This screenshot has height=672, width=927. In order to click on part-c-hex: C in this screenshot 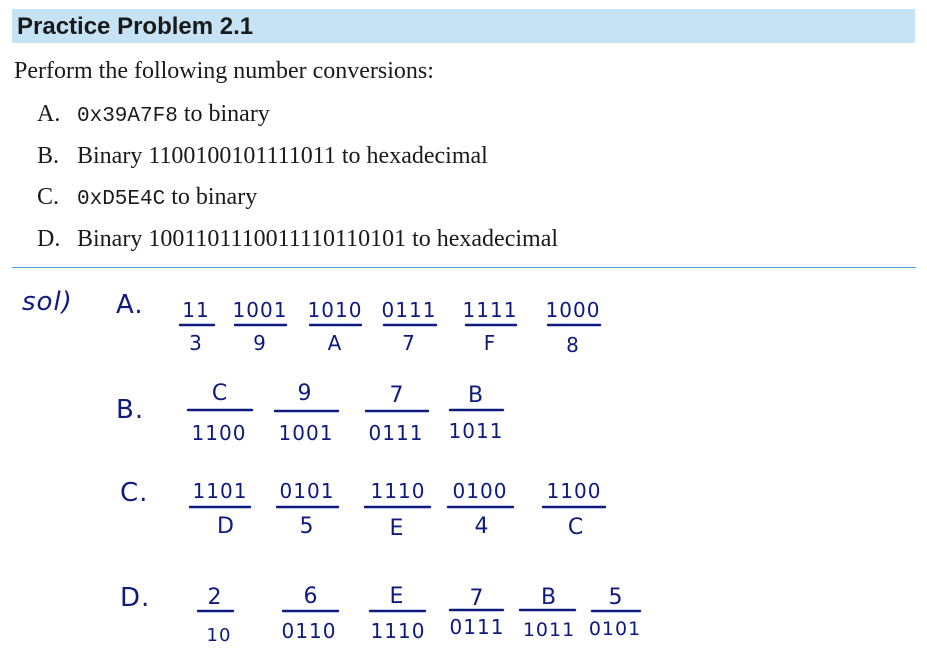, I will do `click(576, 527)`.